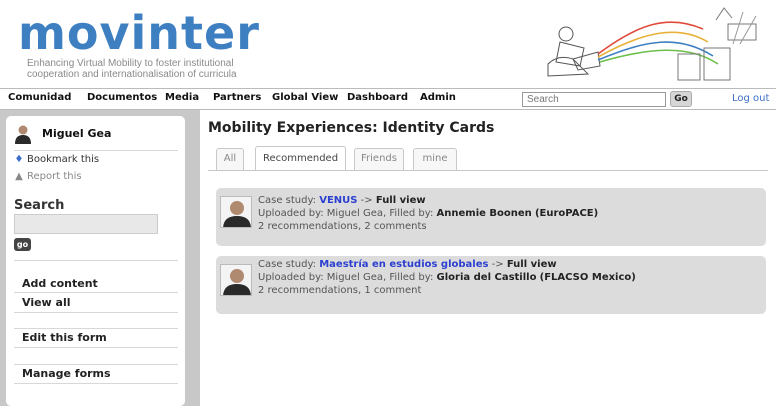 The height and width of the screenshot is (406, 776). What do you see at coordinates (139, 33) in the screenshot?
I see `site-logo: movinter` at bounding box center [139, 33].